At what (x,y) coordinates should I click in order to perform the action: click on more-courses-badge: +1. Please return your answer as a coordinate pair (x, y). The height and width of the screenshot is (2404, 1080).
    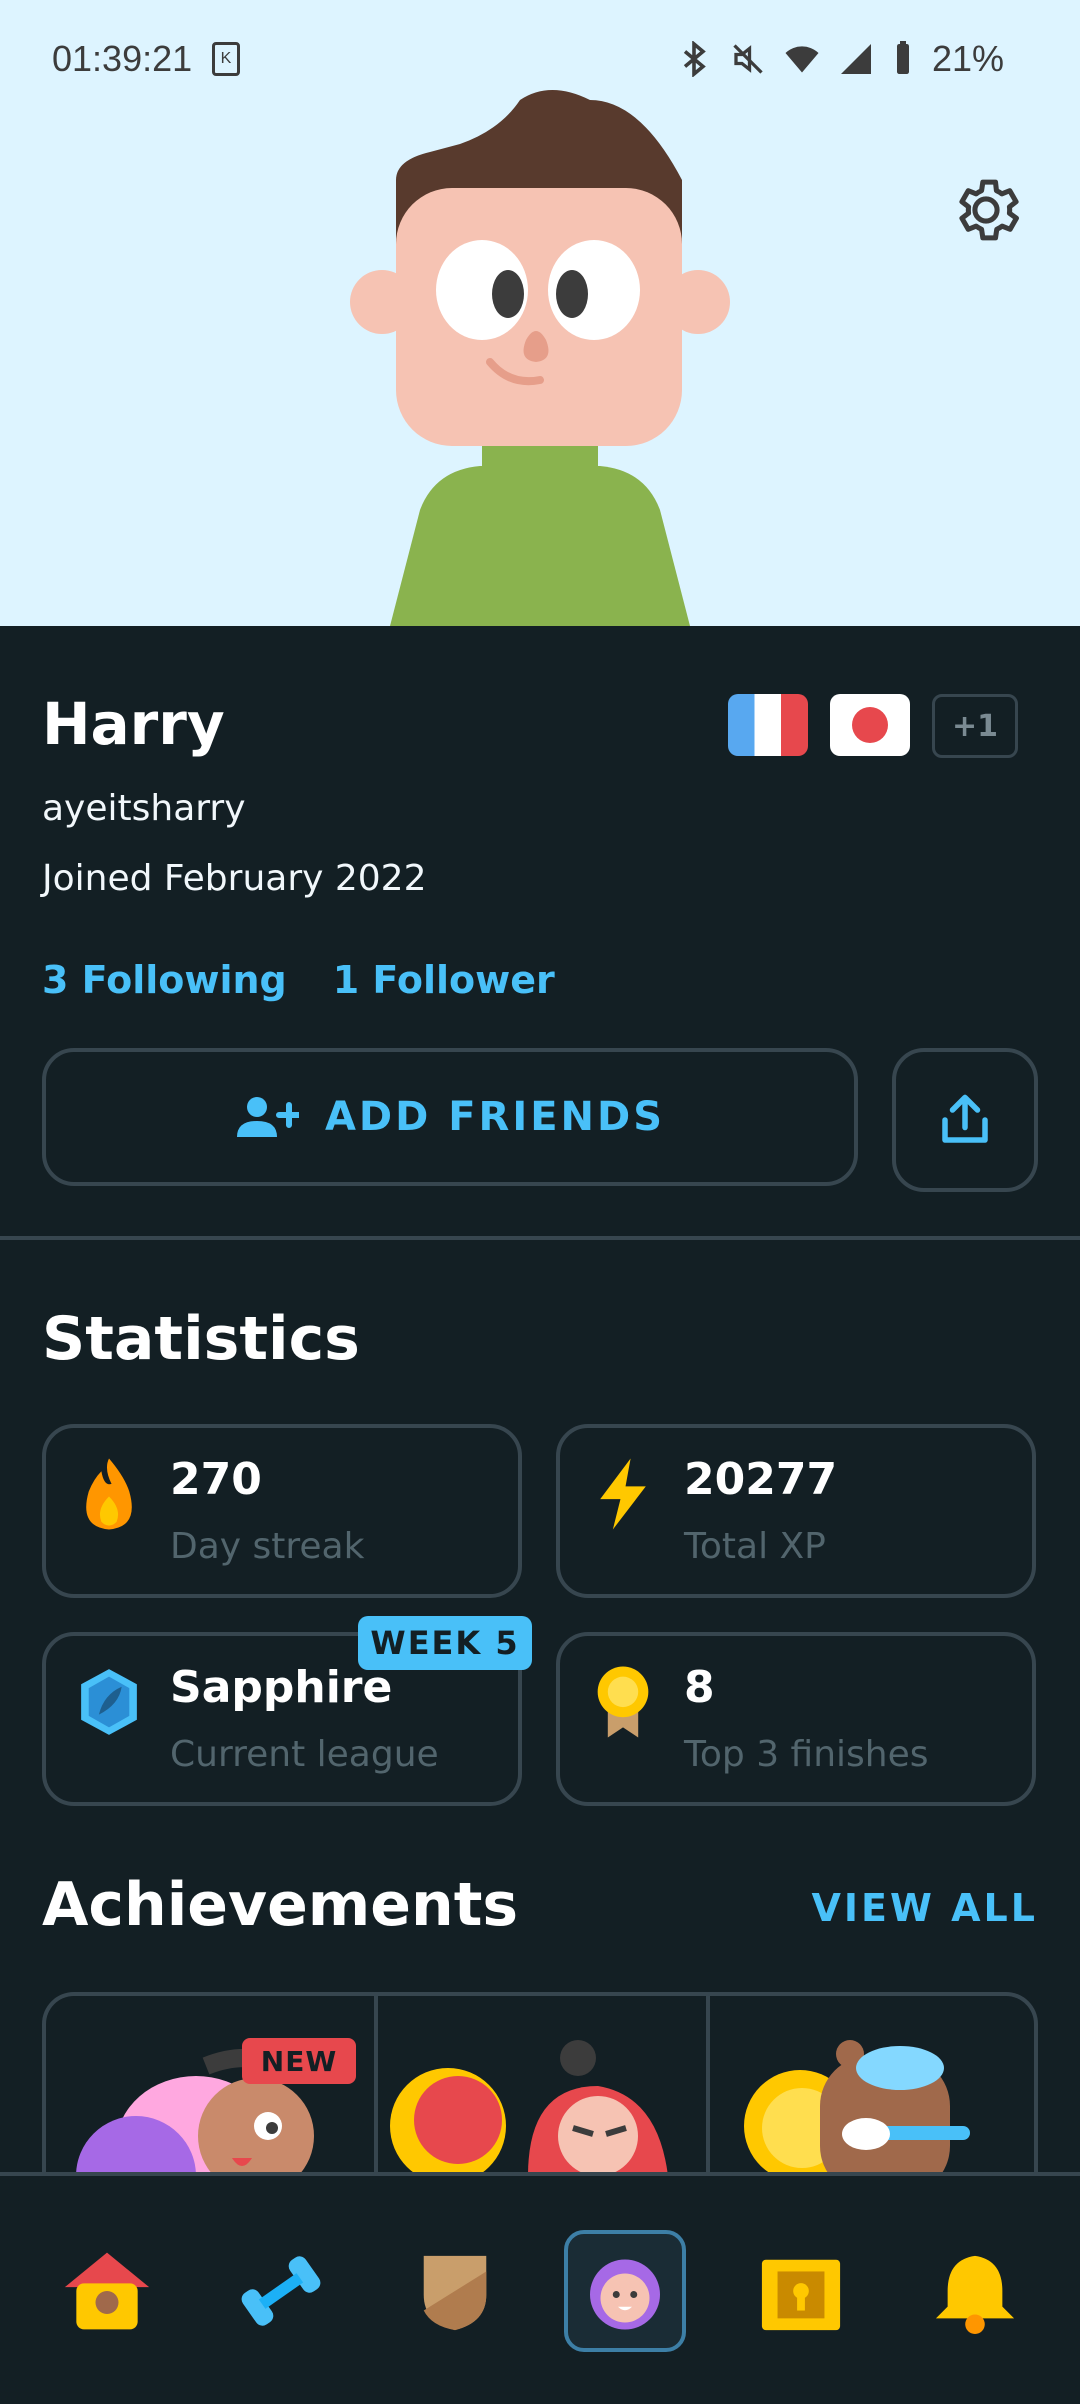
    Looking at the image, I should click on (975, 726).